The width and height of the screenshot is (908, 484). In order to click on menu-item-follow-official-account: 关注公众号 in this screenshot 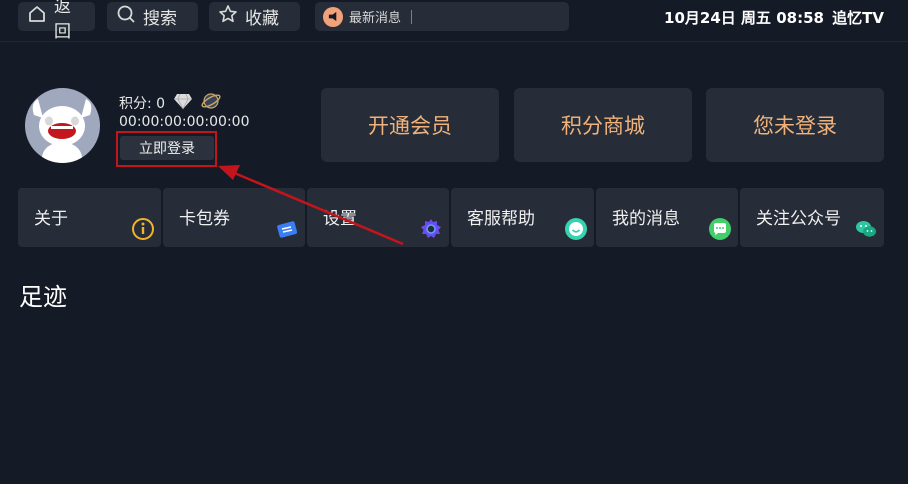, I will do `click(812, 217)`.